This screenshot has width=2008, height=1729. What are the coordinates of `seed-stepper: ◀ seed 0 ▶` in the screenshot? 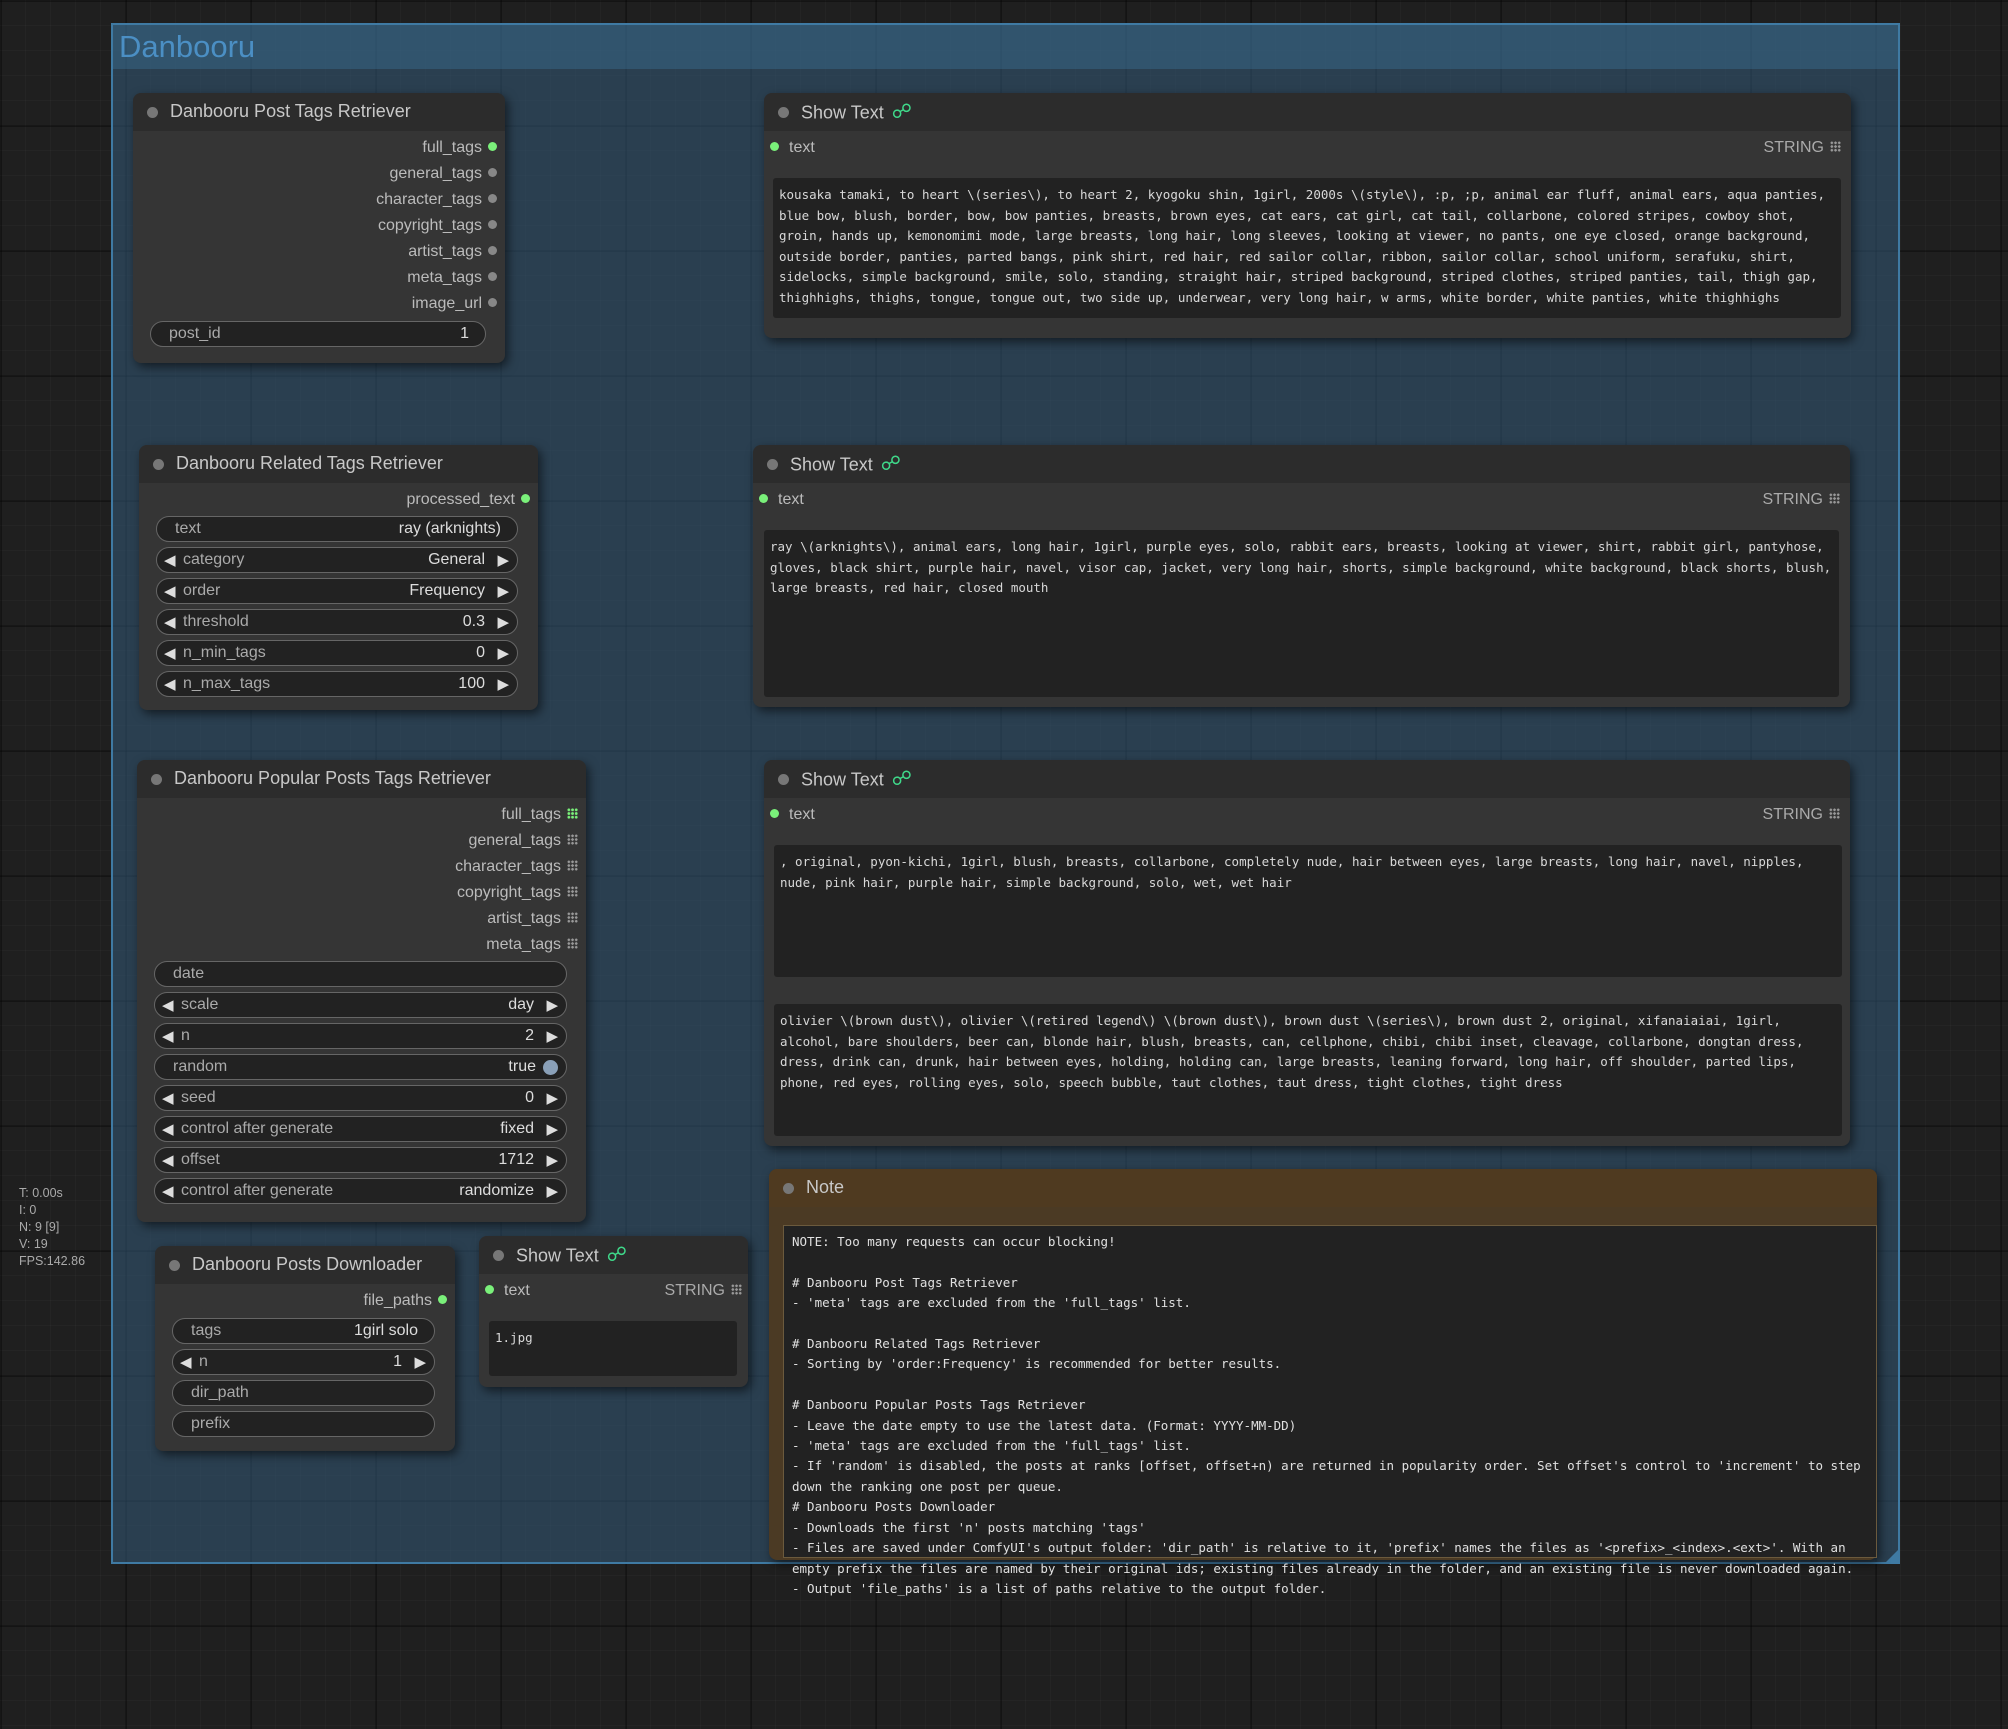 It's located at (360, 1098).